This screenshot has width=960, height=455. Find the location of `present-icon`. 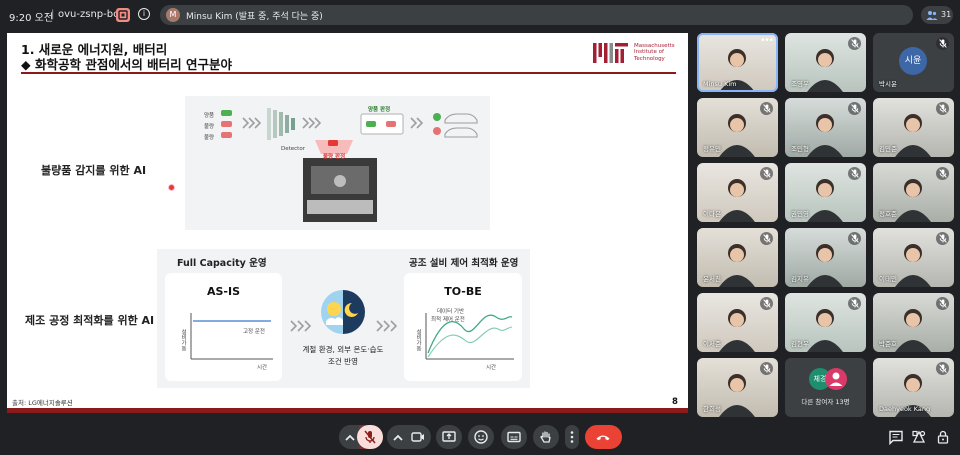

present-icon is located at coordinates (449, 436).